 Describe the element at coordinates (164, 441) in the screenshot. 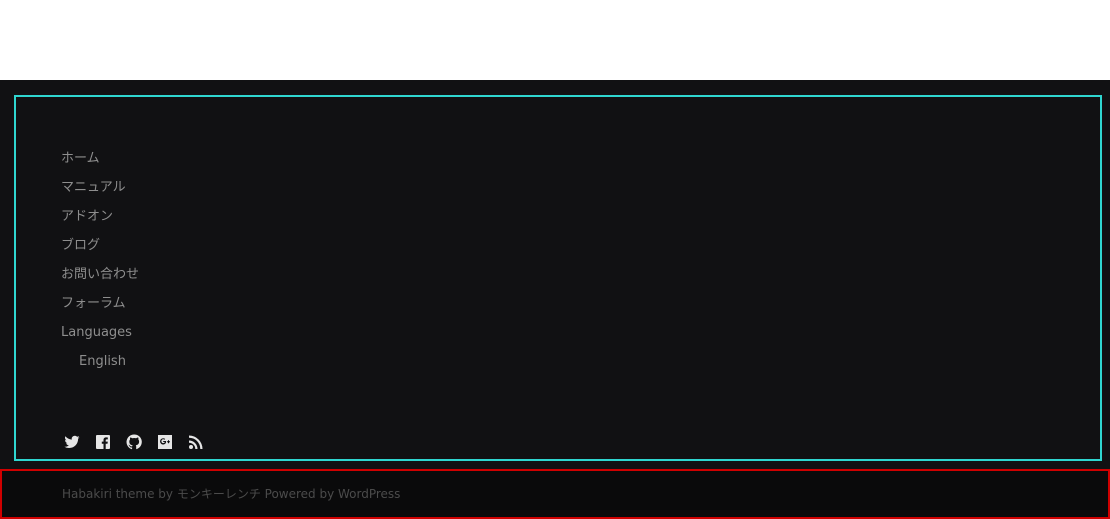

I see `google-plus-icon` at that location.